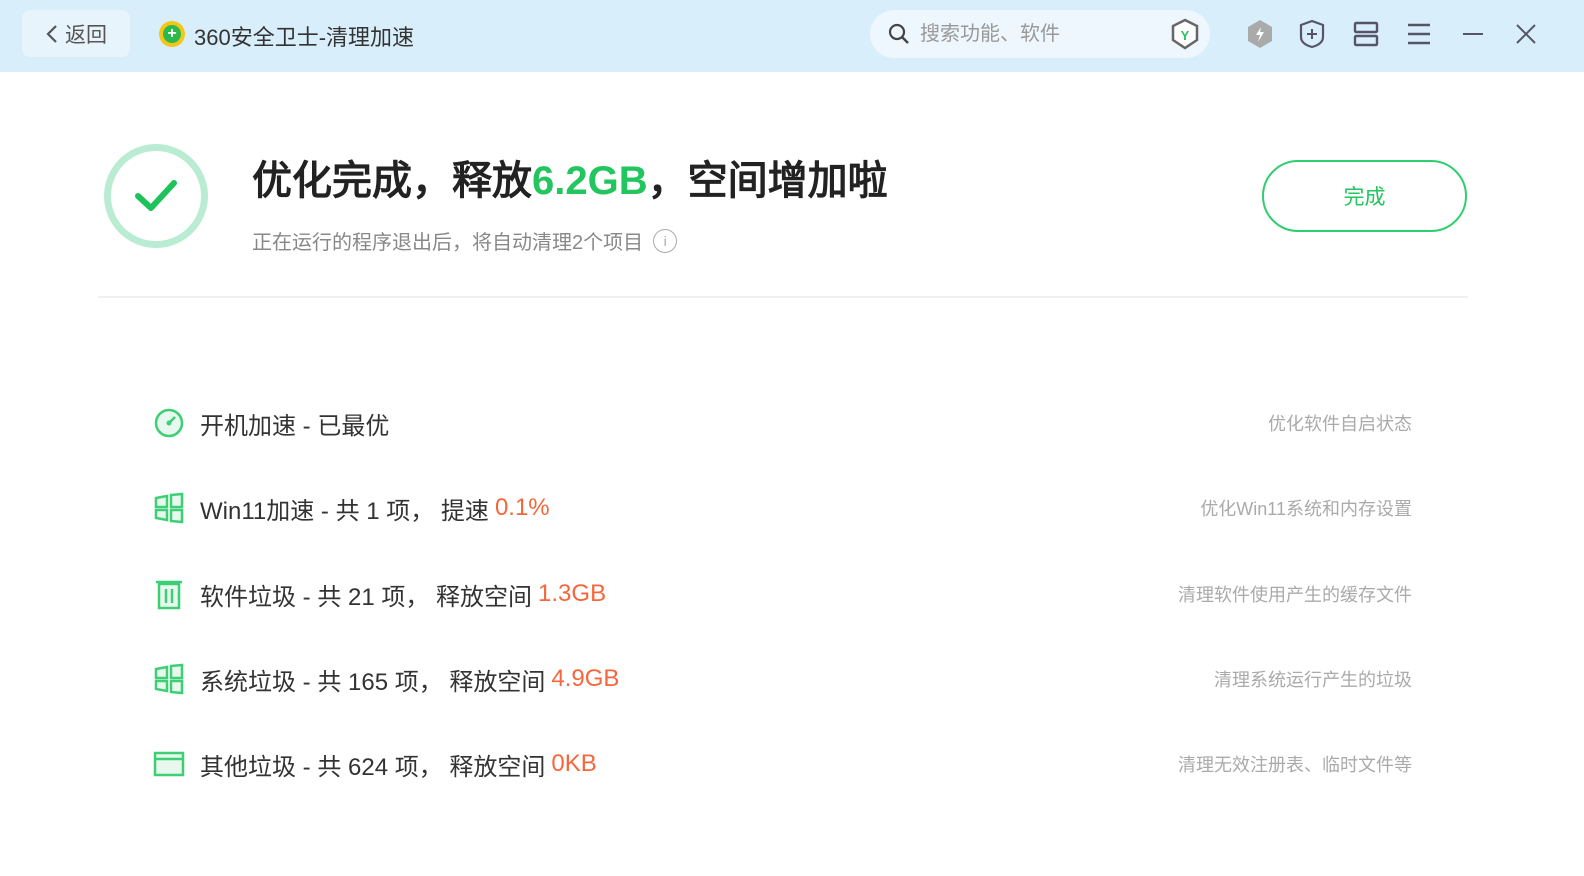 The width and height of the screenshot is (1584, 876). I want to click on info-icon: i, so click(665, 240).